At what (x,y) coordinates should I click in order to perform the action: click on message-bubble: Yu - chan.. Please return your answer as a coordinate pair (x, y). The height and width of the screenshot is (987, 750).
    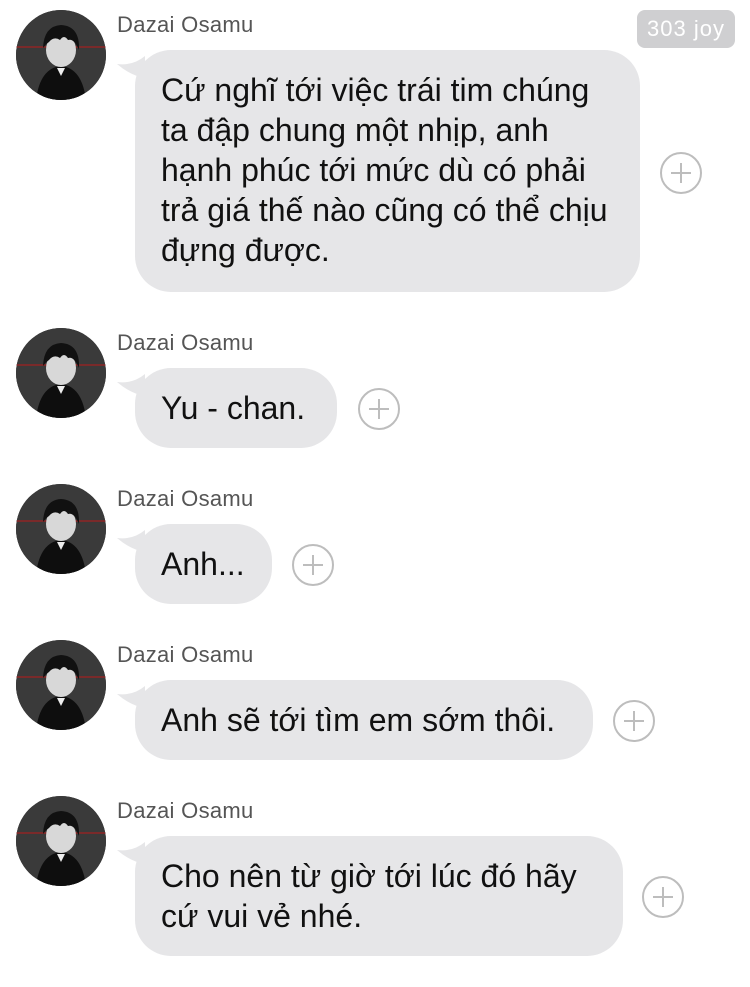
    Looking at the image, I should click on (227, 408).